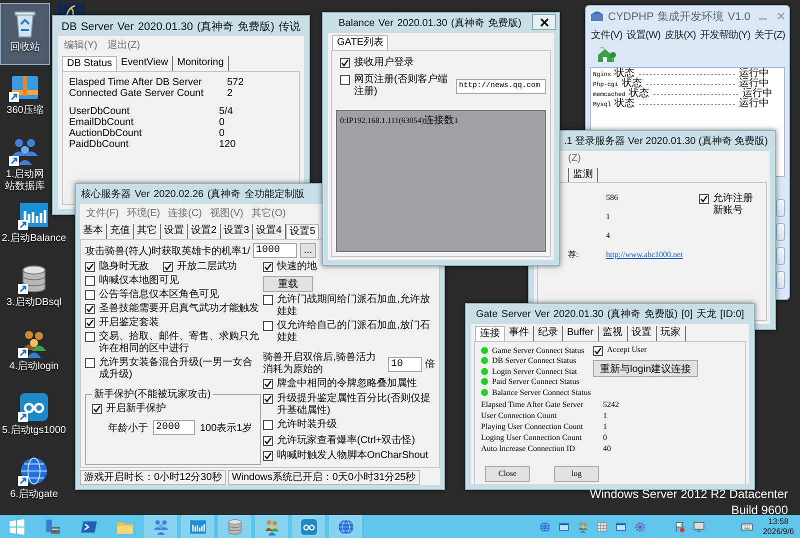 This screenshot has width=800, height=538. Describe the element at coordinates (781, 16) in the screenshot. I see `close-icon` at that location.